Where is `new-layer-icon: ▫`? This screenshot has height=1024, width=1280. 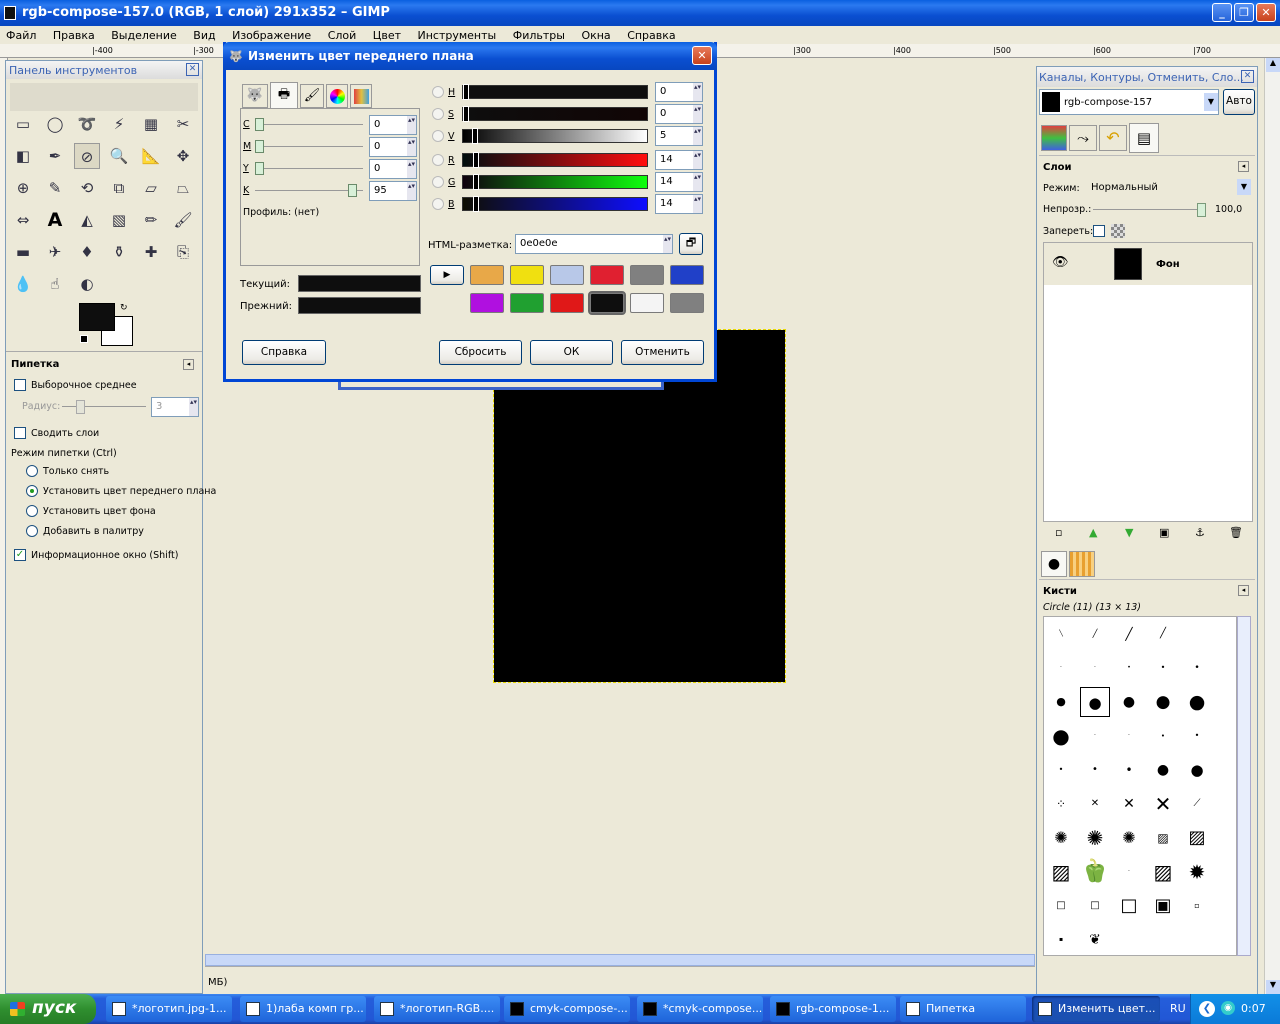
new-layer-icon: ▫ is located at coordinates (1058, 532).